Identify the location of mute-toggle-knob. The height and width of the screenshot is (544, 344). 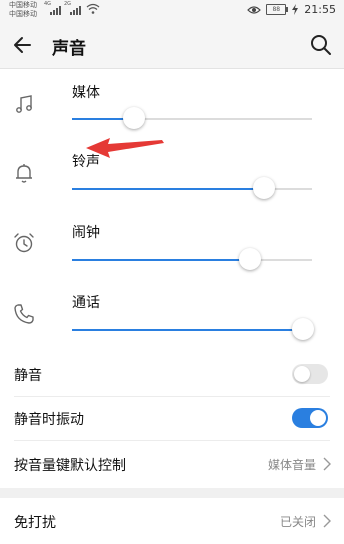
(302, 374).